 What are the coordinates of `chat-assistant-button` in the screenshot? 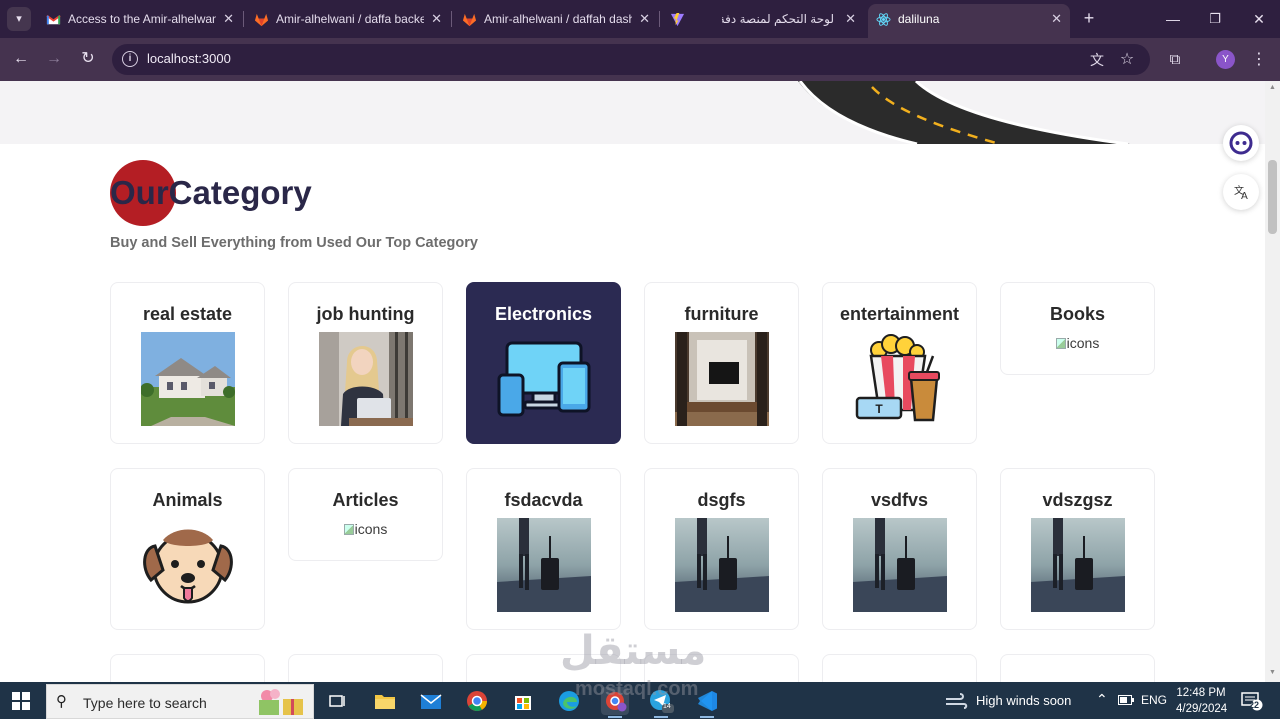 It's located at (1241, 143).